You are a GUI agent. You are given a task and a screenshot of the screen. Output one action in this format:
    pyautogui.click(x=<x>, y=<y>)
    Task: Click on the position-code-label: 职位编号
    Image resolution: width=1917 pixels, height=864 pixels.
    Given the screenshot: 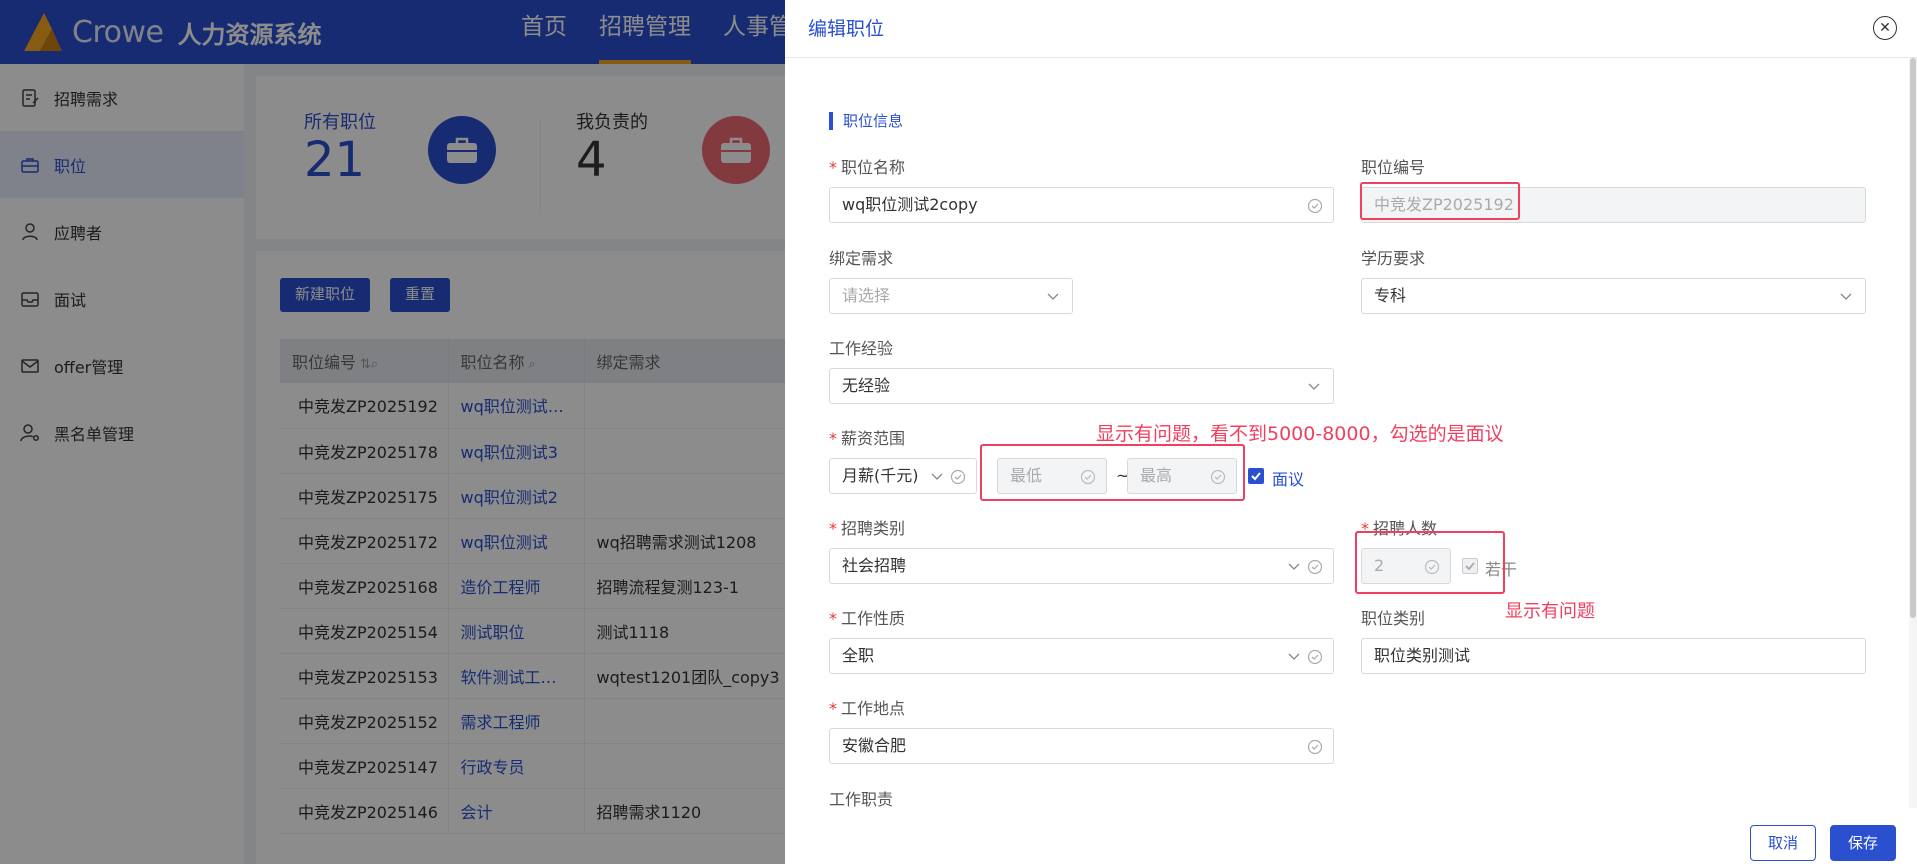 What is the action you would take?
    pyautogui.click(x=1393, y=166)
    